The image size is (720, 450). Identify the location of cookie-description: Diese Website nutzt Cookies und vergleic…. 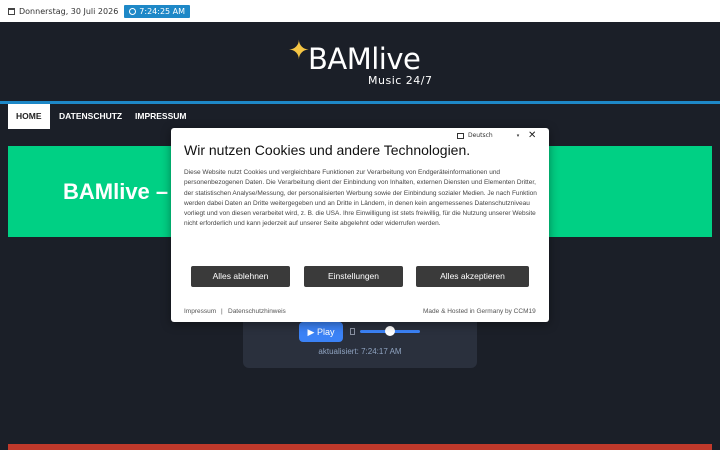
(360, 198).